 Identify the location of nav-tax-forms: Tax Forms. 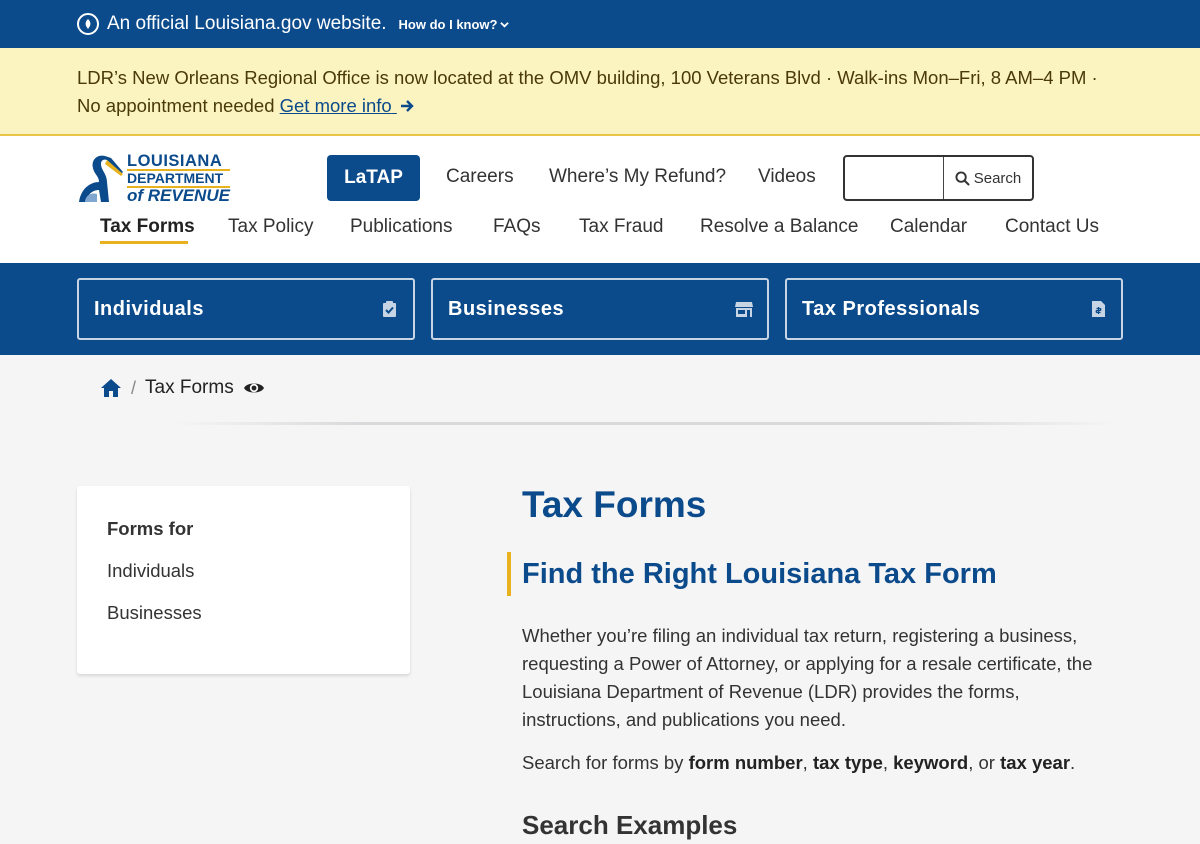
(147, 227).